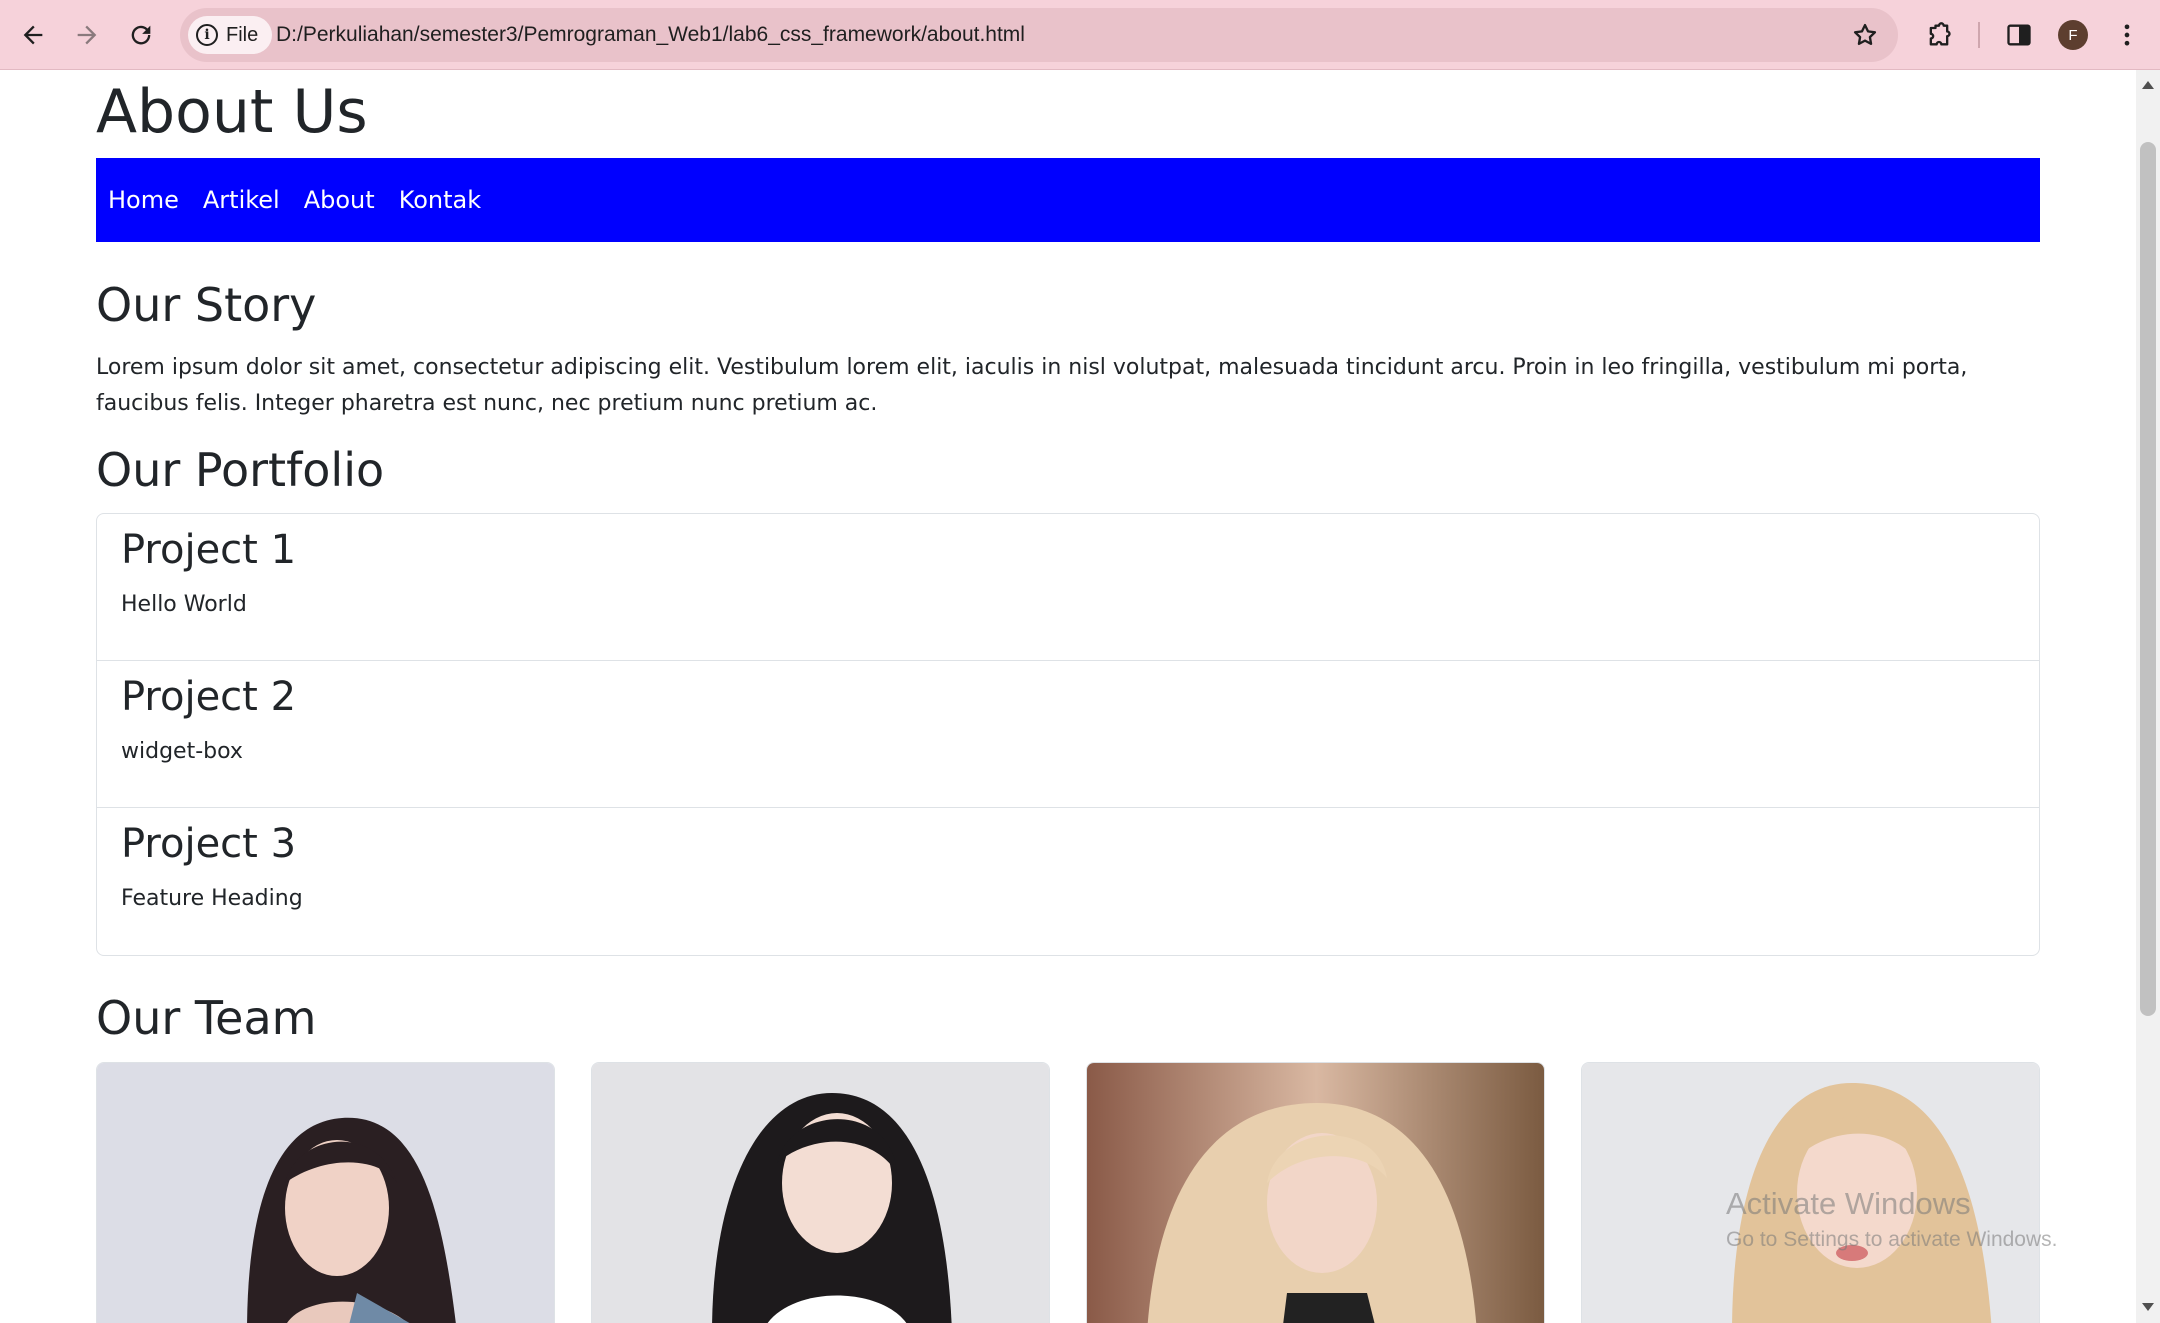  Describe the element at coordinates (212, 898) in the screenshot. I see `project-description: Feature Heading` at that location.